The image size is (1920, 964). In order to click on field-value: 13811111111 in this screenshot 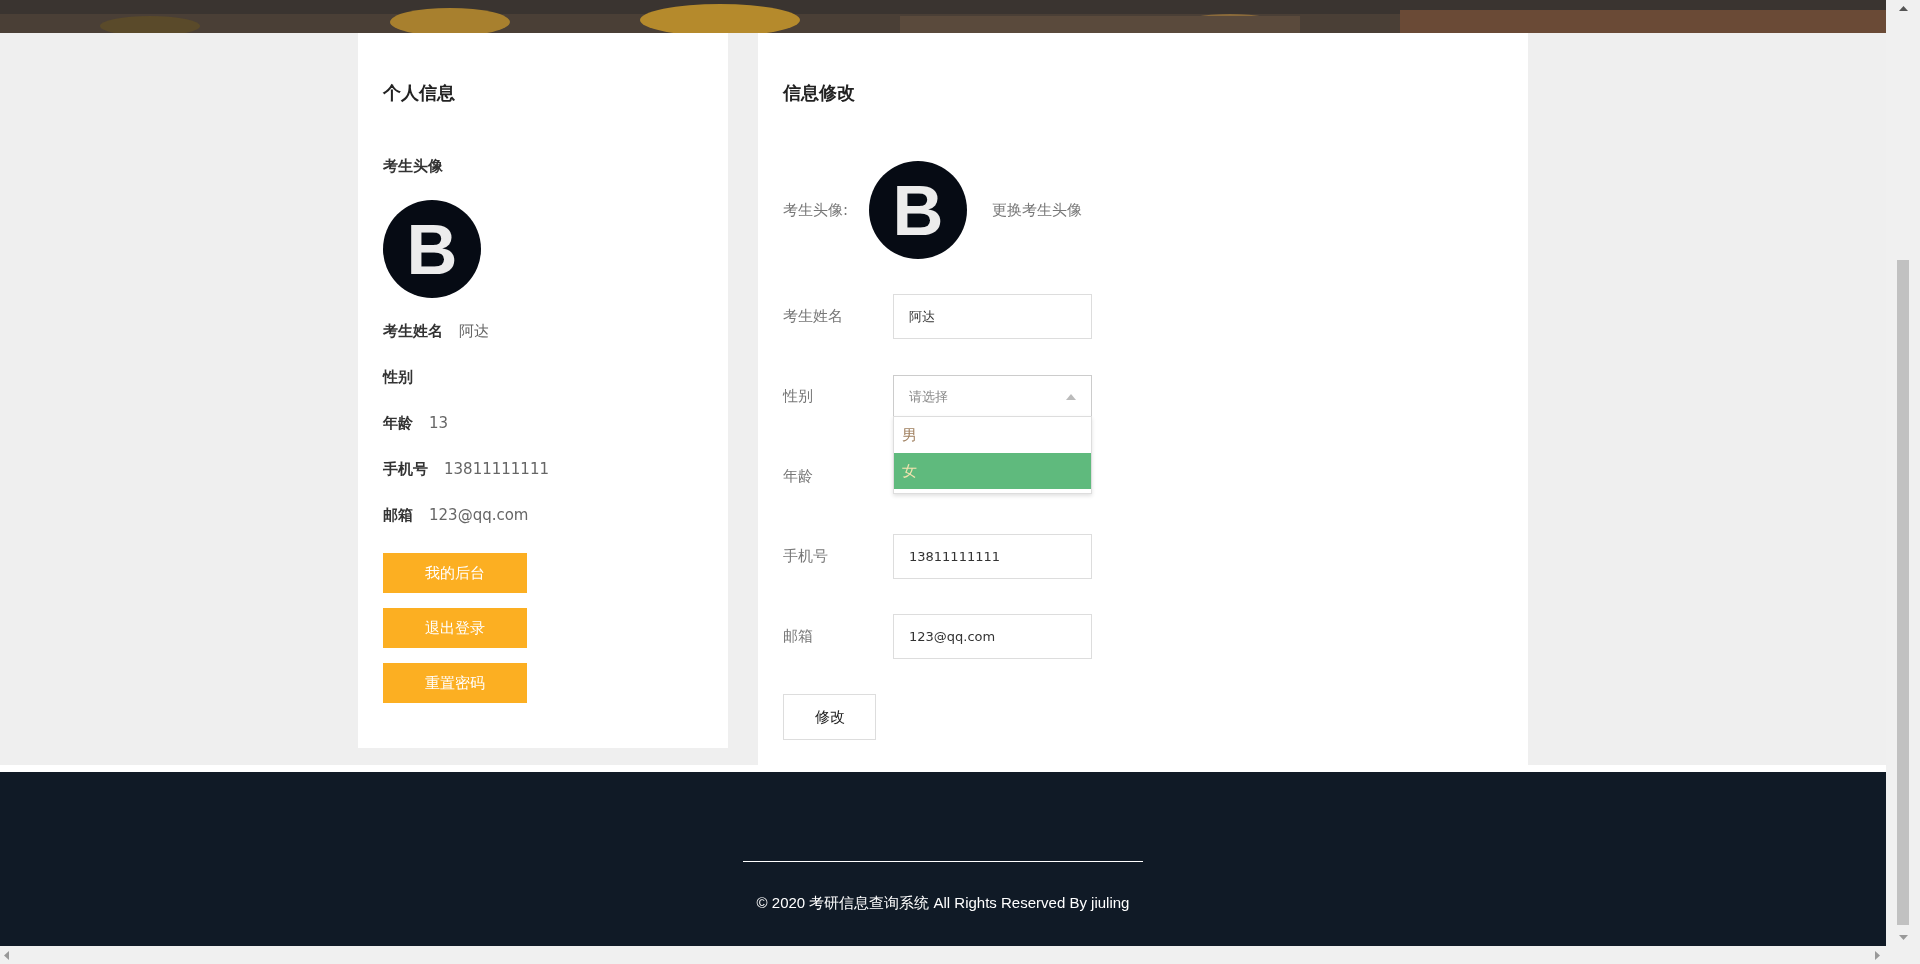, I will do `click(496, 469)`.